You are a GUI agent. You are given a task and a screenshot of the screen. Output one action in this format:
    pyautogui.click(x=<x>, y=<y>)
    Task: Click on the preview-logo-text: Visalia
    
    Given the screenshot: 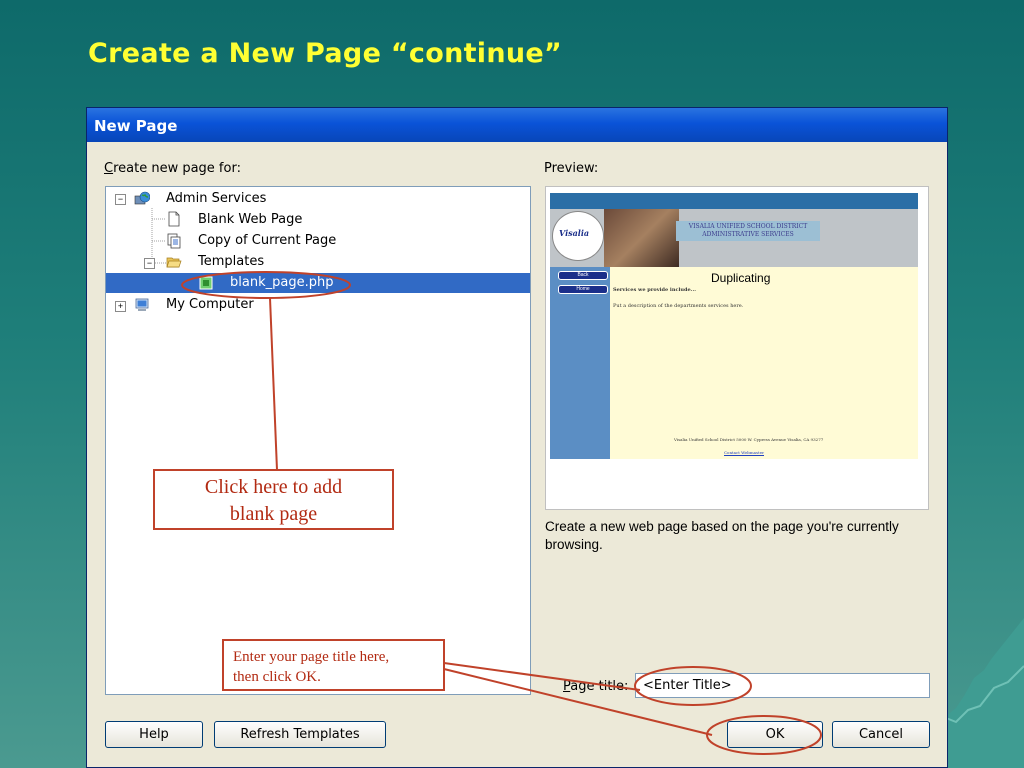 What is the action you would take?
    pyautogui.click(x=574, y=233)
    